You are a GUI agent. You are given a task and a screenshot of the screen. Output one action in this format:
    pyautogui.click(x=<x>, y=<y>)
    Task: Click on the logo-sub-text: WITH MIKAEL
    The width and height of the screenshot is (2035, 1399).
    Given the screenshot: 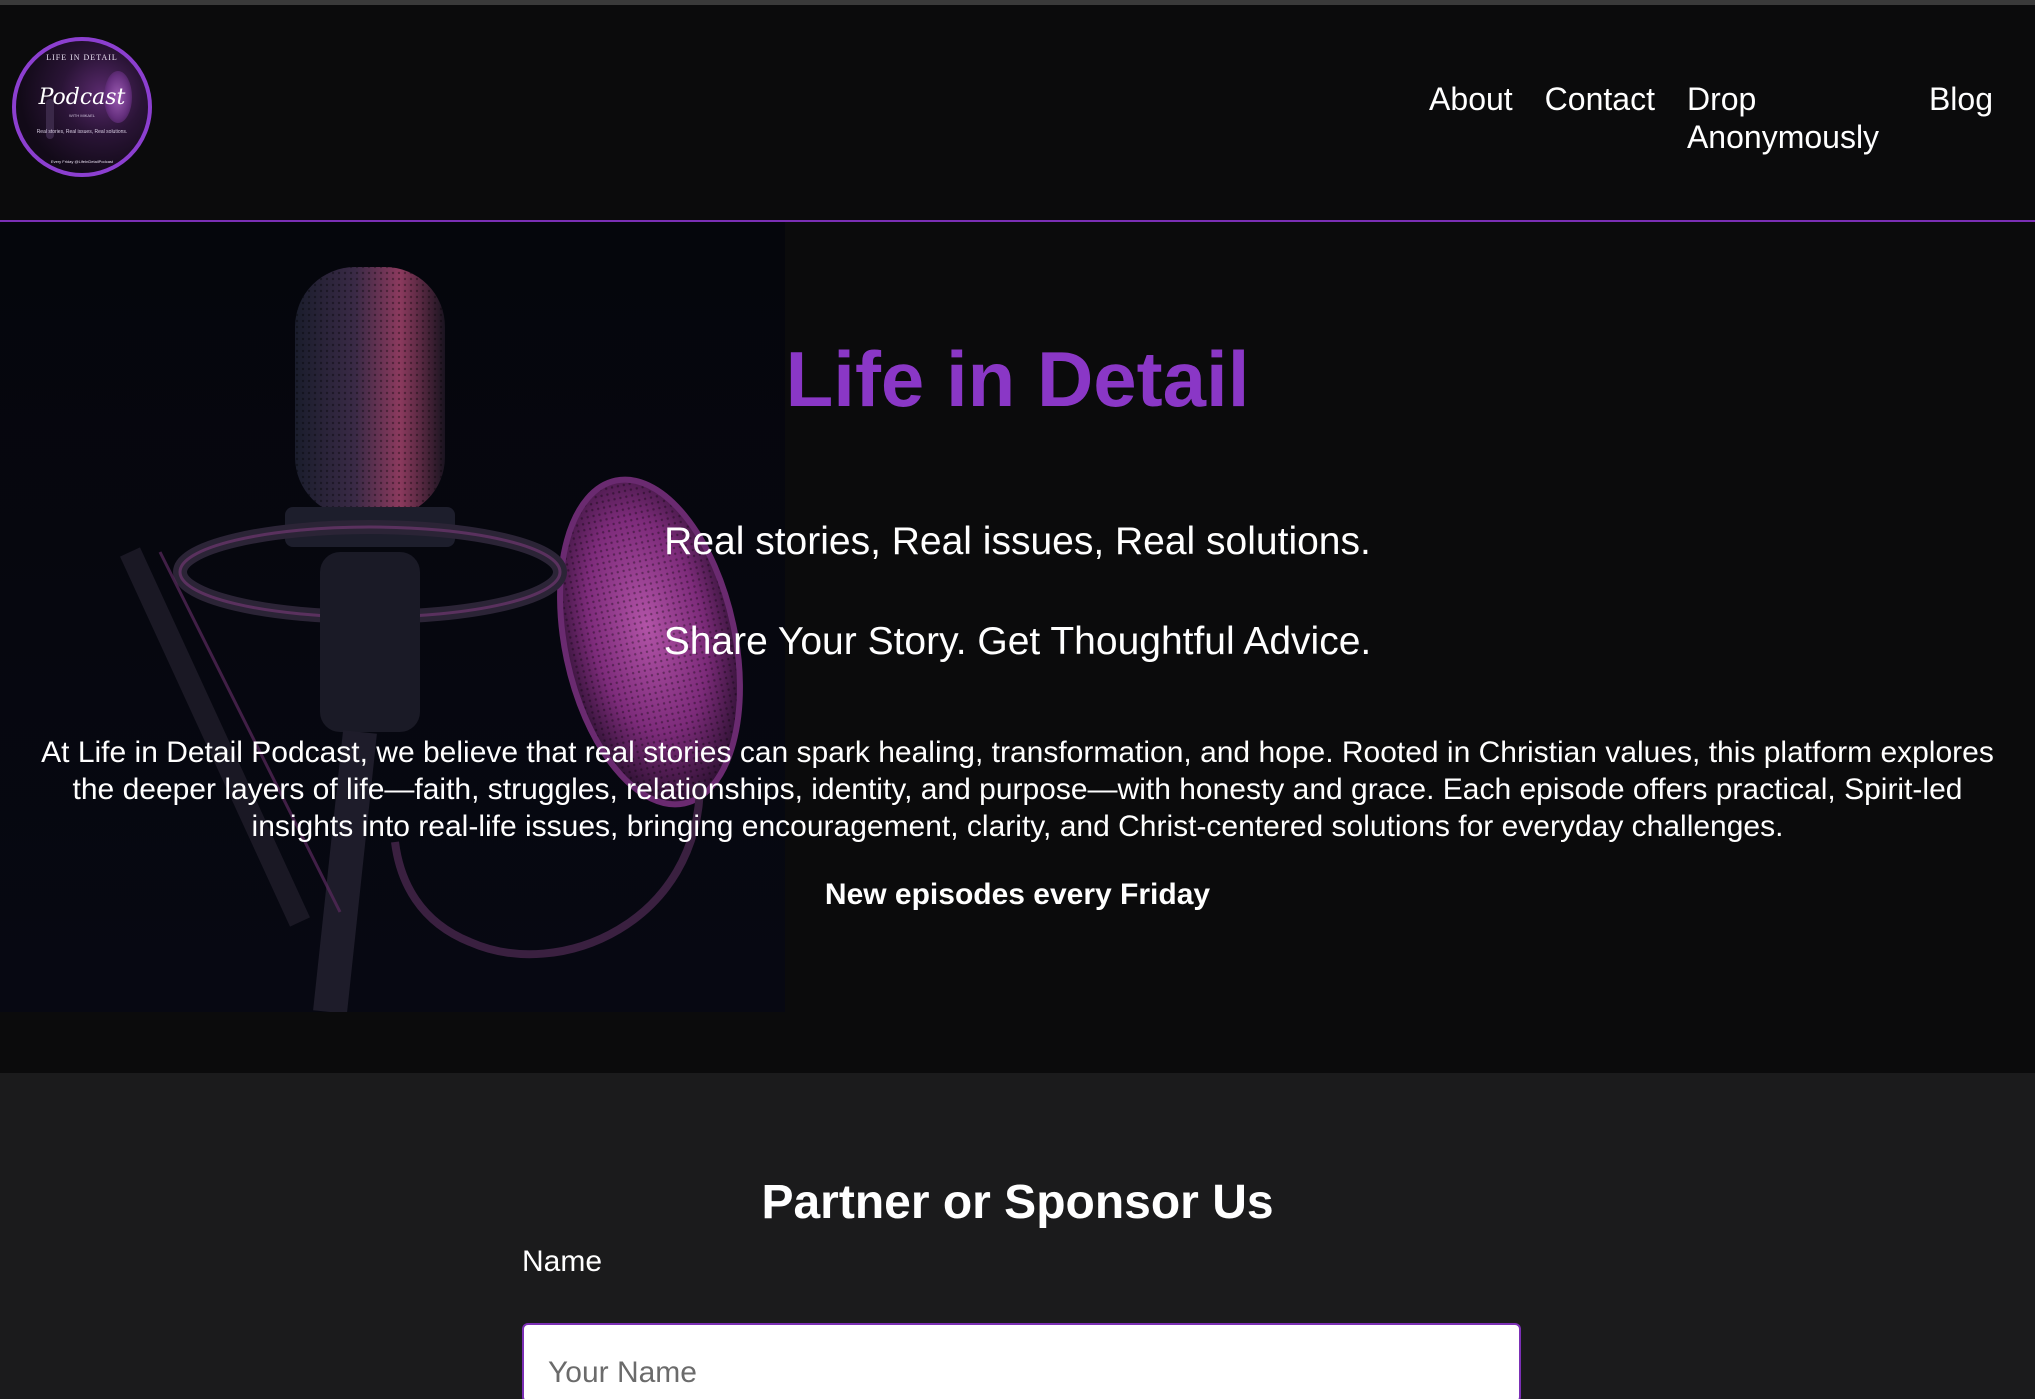 What is the action you would take?
    pyautogui.click(x=81, y=115)
    